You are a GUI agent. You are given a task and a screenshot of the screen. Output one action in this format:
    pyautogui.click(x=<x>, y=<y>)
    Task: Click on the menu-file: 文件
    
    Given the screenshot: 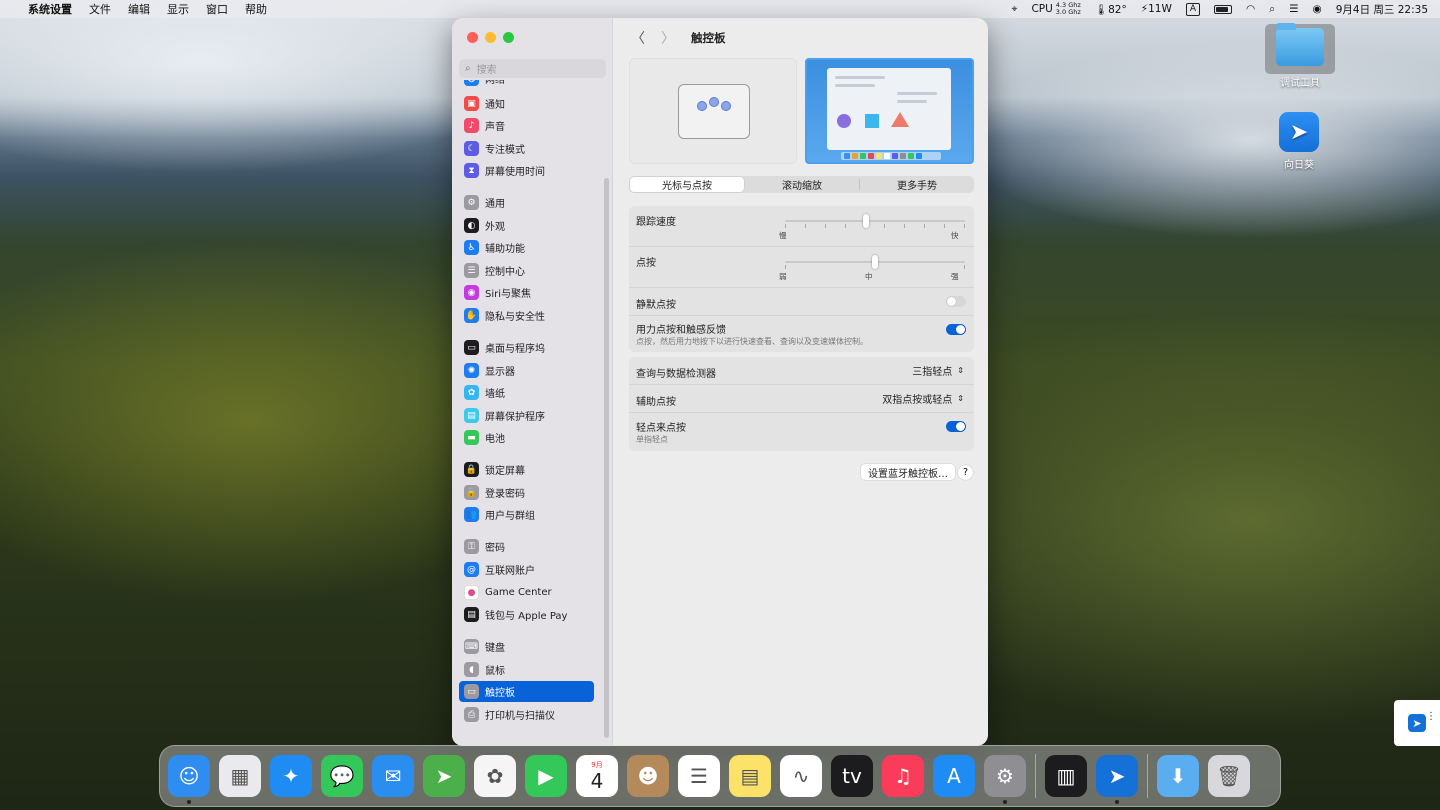 What is the action you would take?
    pyautogui.click(x=100, y=9)
    